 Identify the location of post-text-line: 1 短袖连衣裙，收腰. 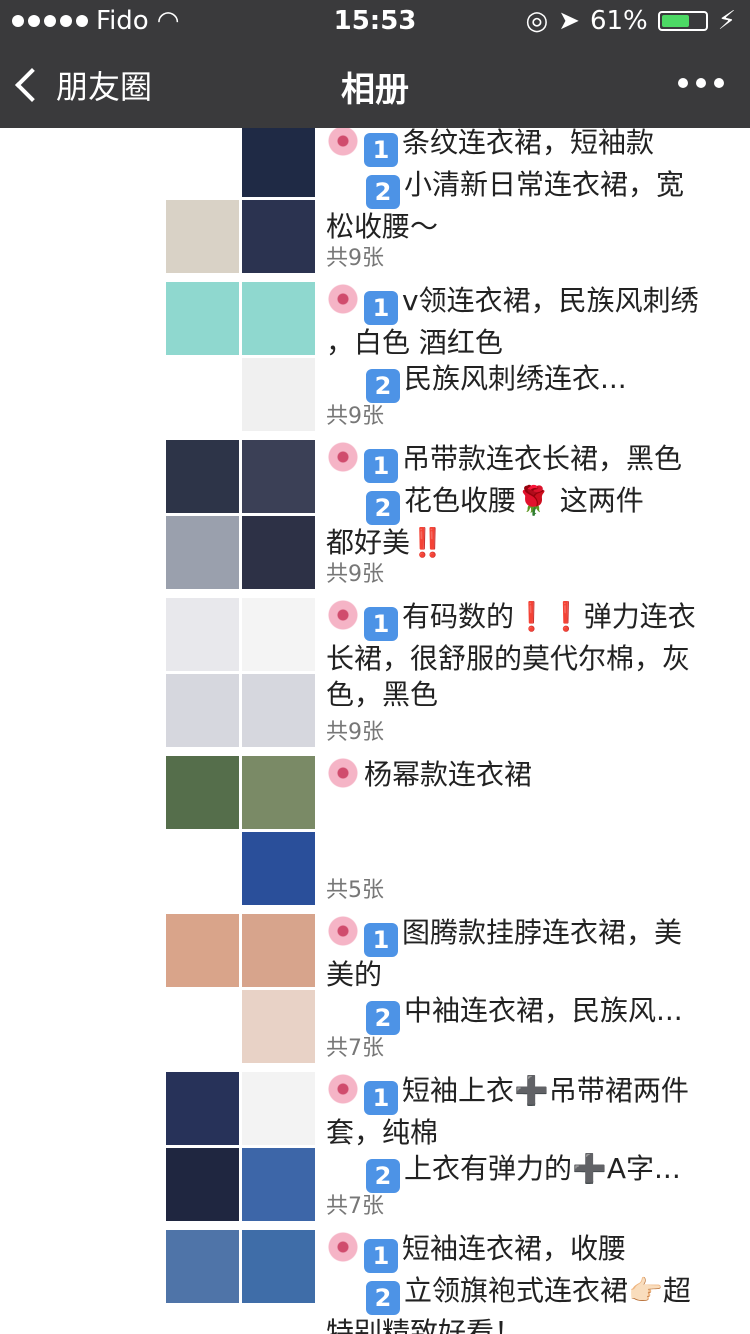
(531, 1251).